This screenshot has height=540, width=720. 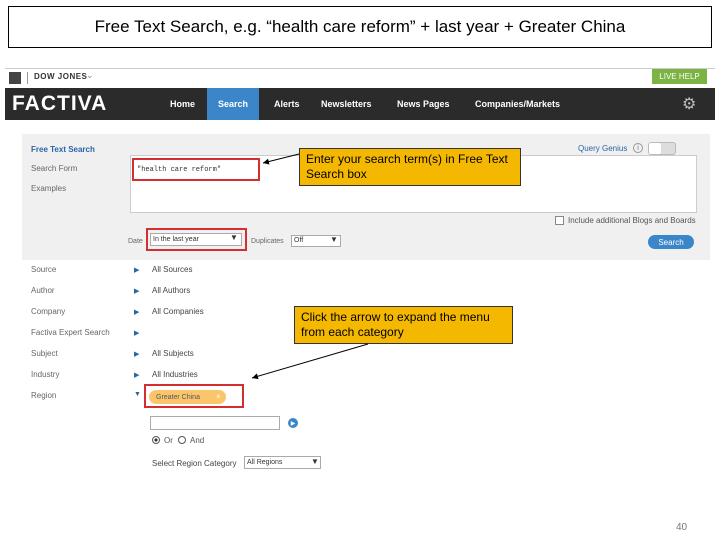 I want to click on callout-arrows, so click(x=310, y=266).